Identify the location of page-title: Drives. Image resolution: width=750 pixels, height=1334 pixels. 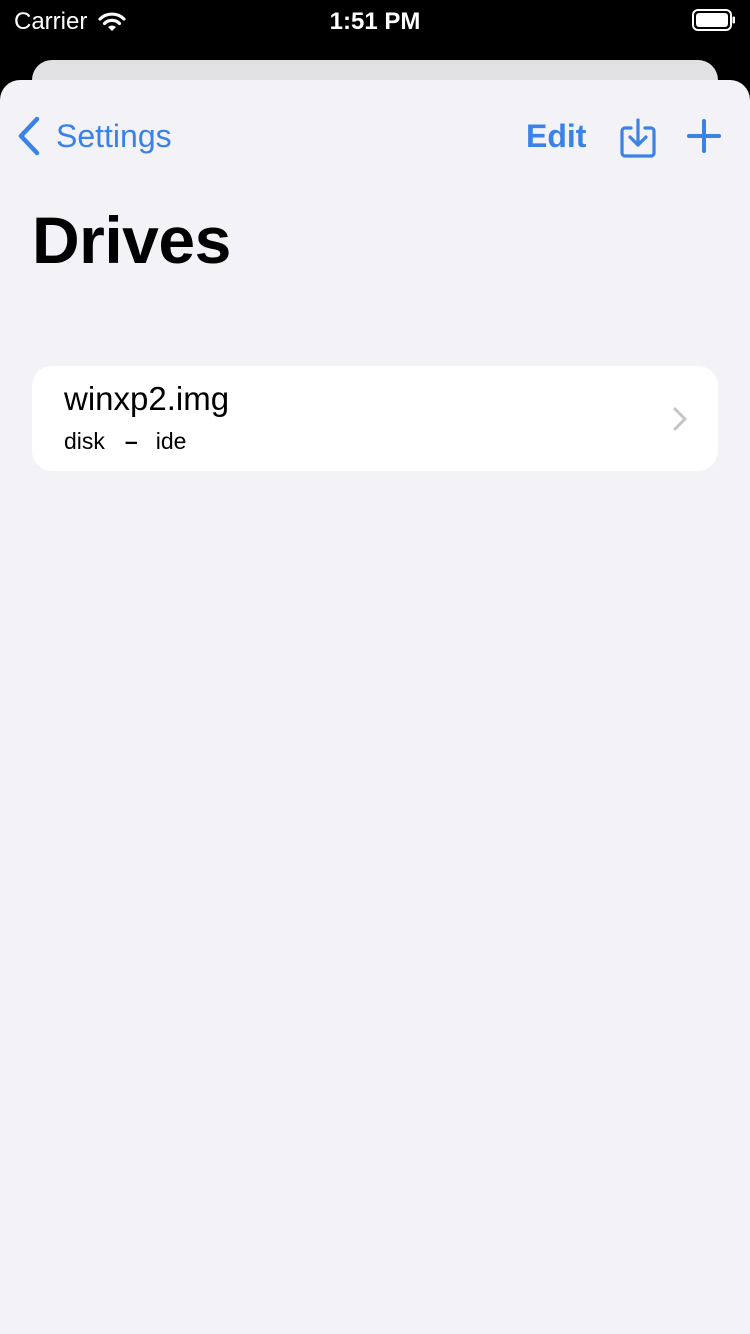
(131, 240).